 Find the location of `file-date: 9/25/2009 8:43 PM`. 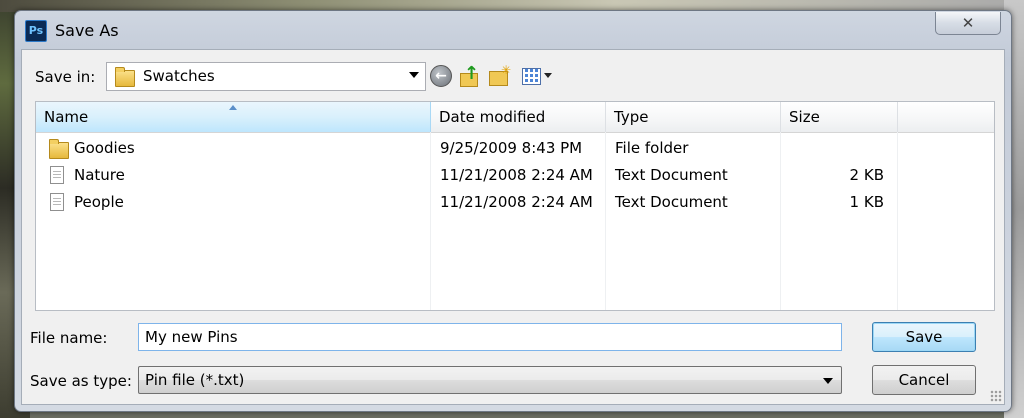

file-date: 9/25/2009 8:43 PM is located at coordinates (511, 148).